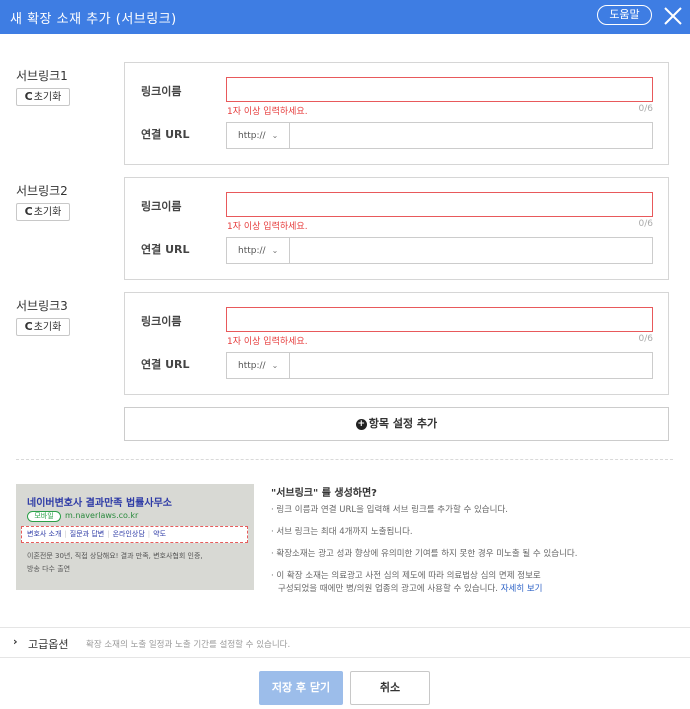 The height and width of the screenshot is (709, 690). What do you see at coordinates (42, 306) in the screenshot?
I see `sublink-3-label: 서브링크3` at bounding box center [42, 306].